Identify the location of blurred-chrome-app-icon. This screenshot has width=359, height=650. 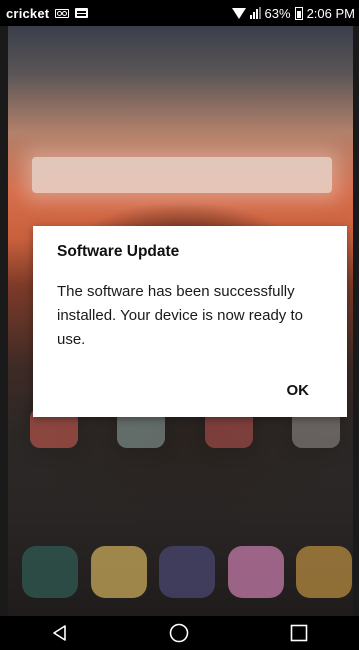
(324, 572).